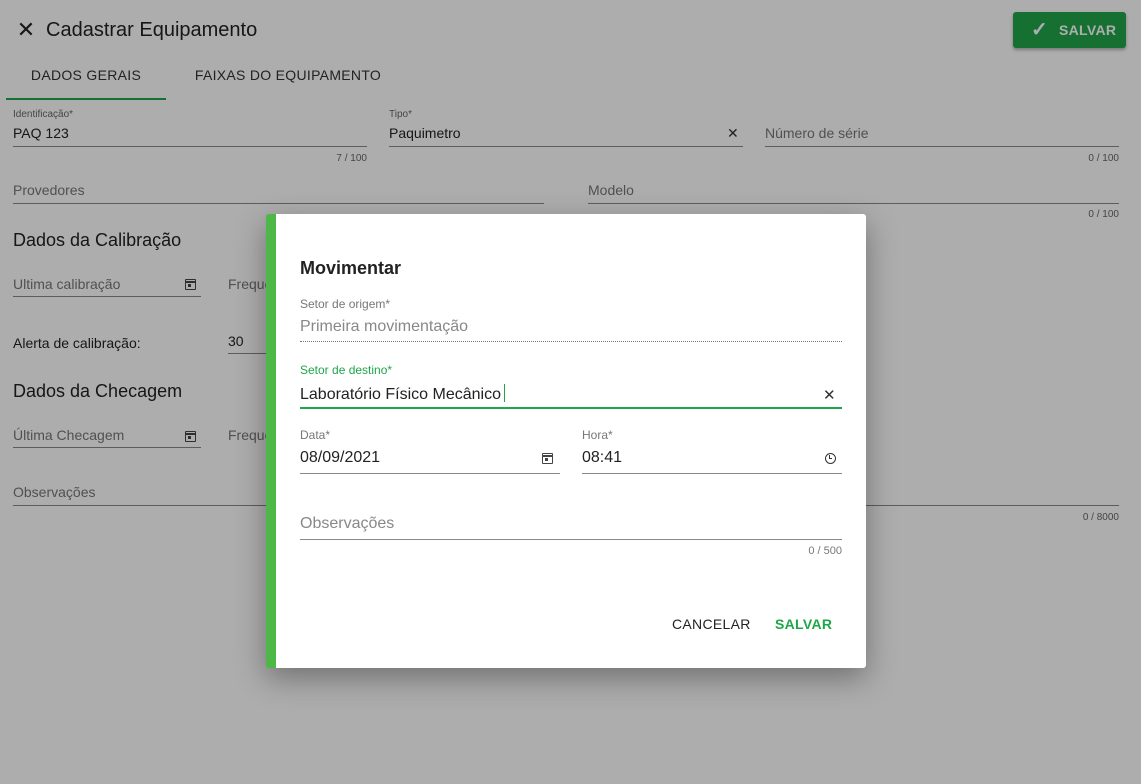 This screenshot has height=784, width=1141. Describe the element at coordinates (547, 458) in the screenshot. I see `calendar-icon` at that location.